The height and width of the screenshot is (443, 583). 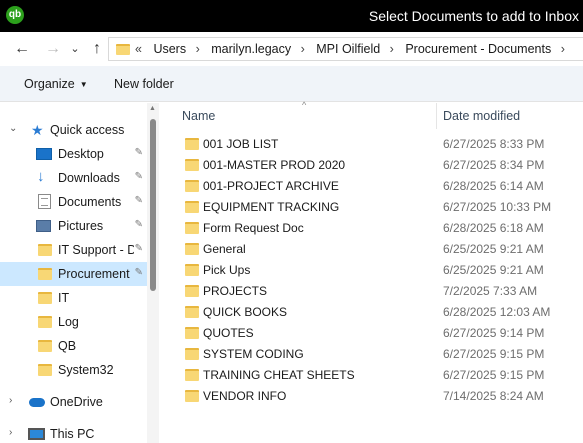 I want to click on file-name: 001-PROJECT ARCHIVE, so click(x=271, y=186).